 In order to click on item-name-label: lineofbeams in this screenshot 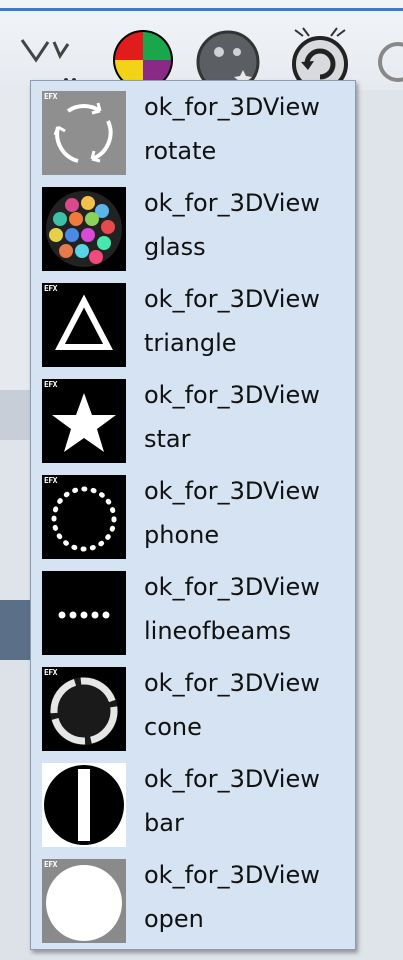, I will do `click(218, 631)`.